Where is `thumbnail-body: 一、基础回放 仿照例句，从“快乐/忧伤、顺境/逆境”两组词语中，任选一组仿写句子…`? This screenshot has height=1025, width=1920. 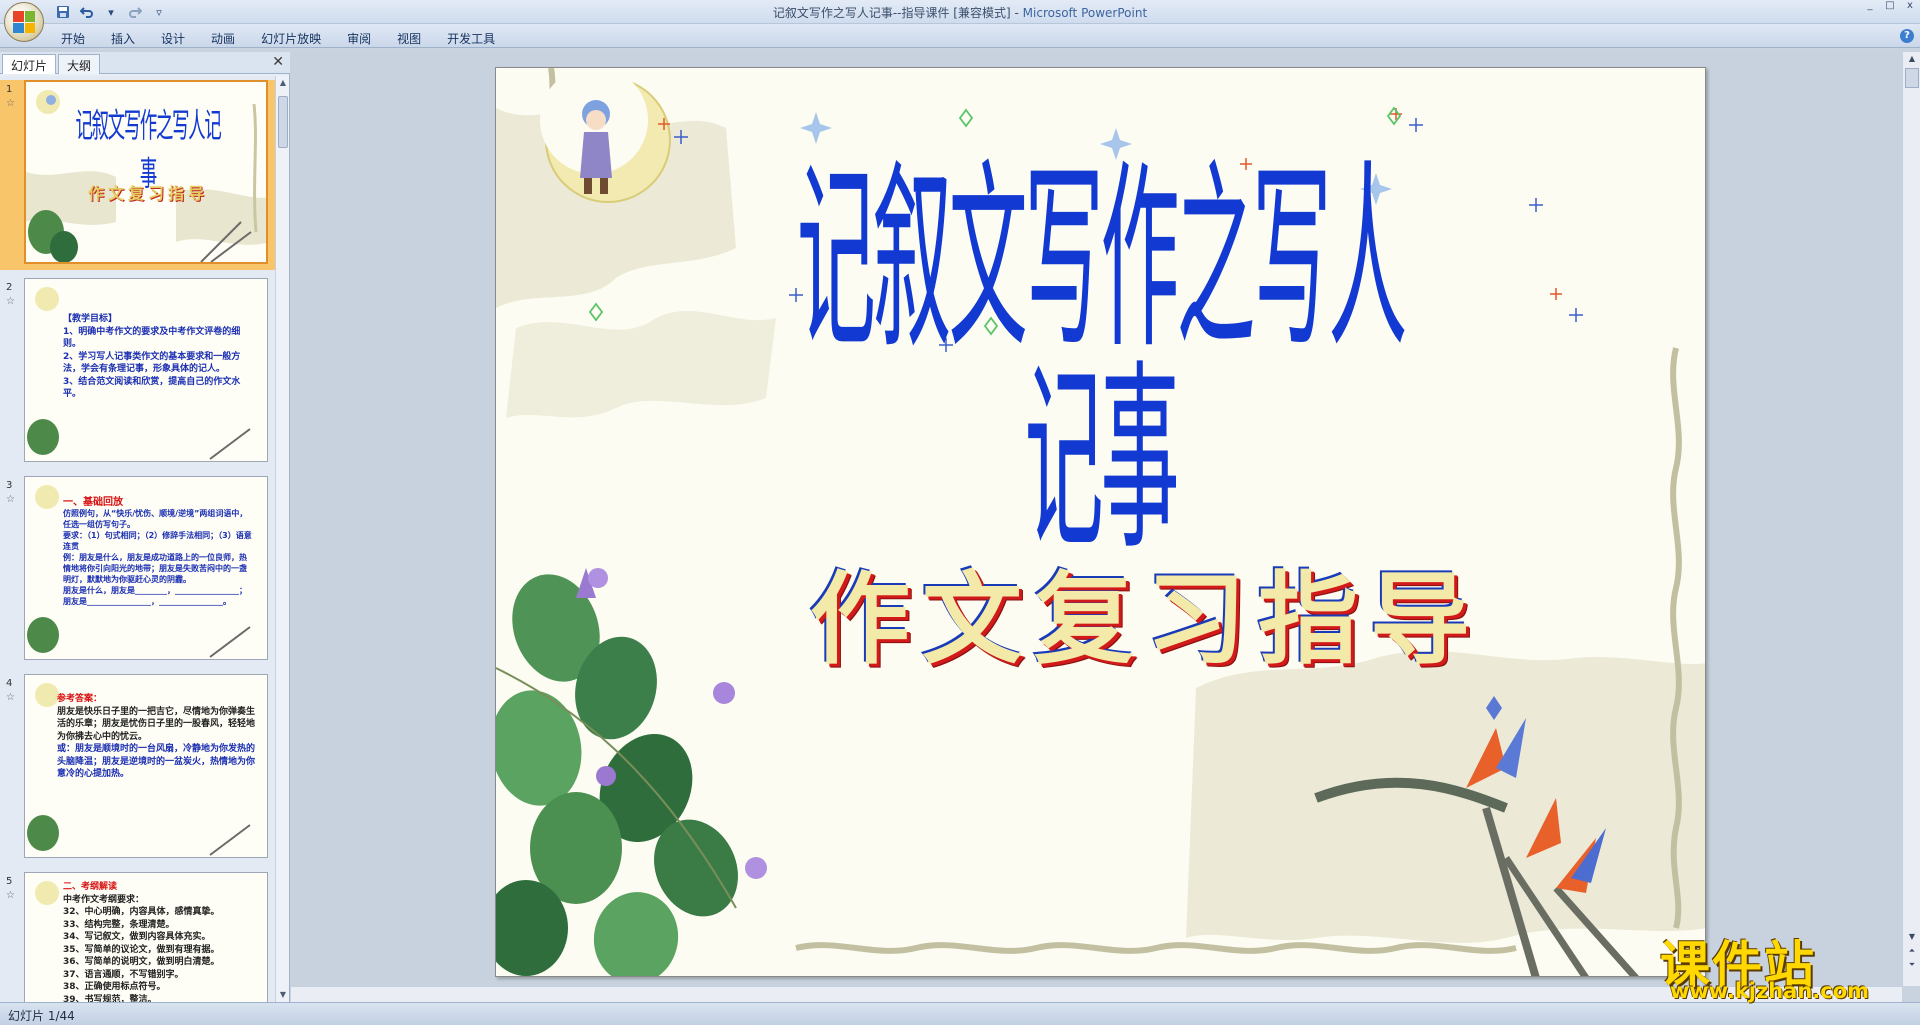 thumbnail-body: 一、基础回放 仿照例句，从“快乐/忧伤、顺境/逆境”两组词语中，任选一组仿写句子… is located at coordinates (158, 552).